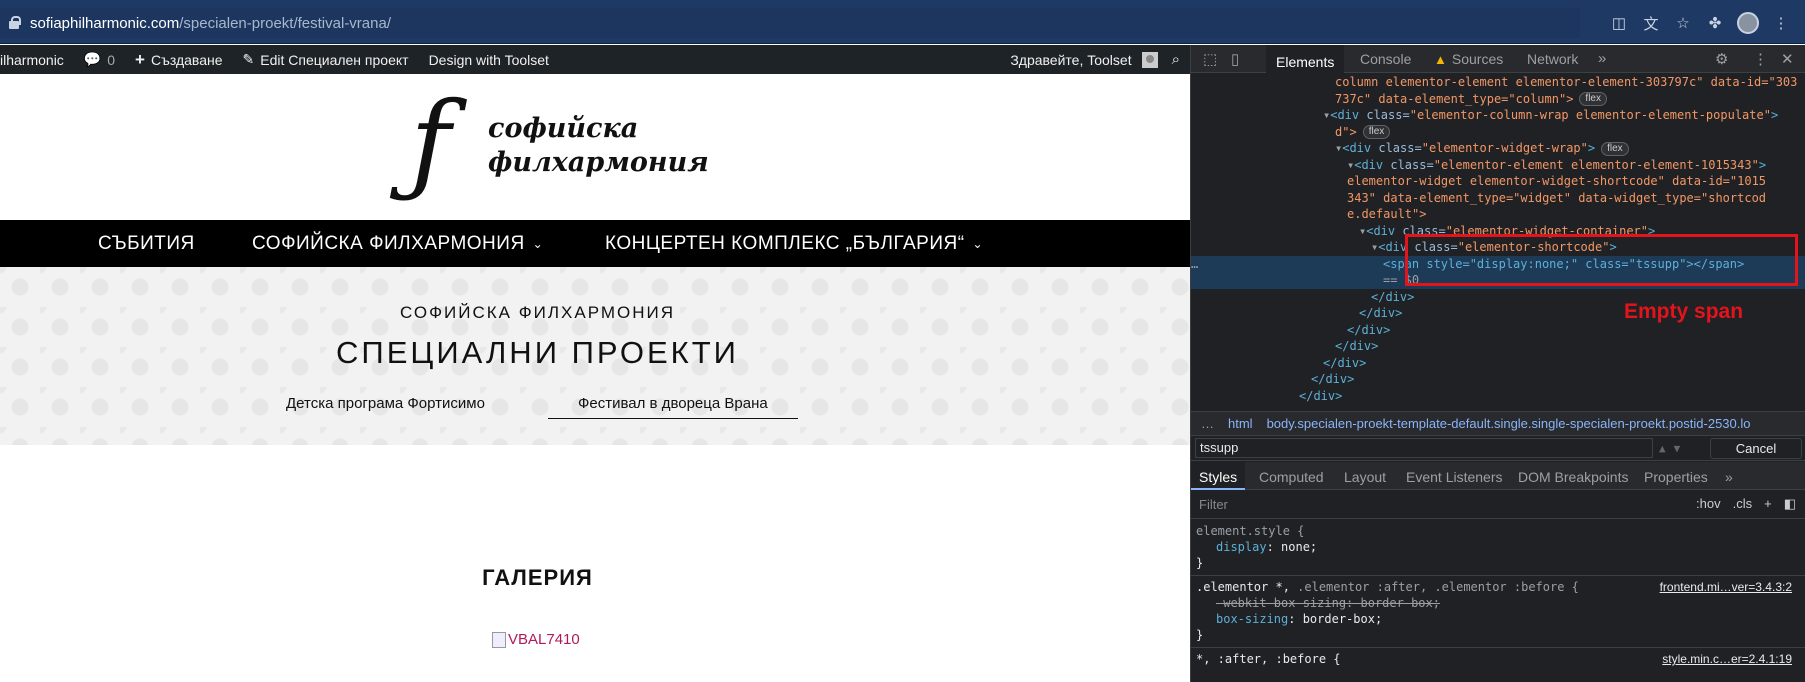 Image resolution: width=1805 pixels, height=682 pixels. Describe the element at coordinates (1552, 59) in the screenshot. I see `tab-network: Network` at that location.